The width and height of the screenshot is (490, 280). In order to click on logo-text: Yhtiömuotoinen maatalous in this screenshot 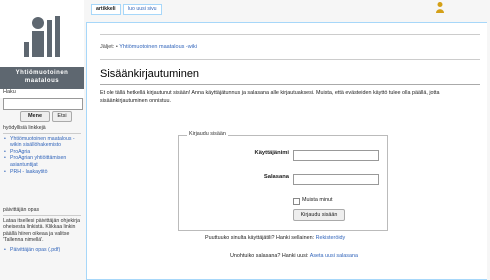, I will do `click(42, 78)`.